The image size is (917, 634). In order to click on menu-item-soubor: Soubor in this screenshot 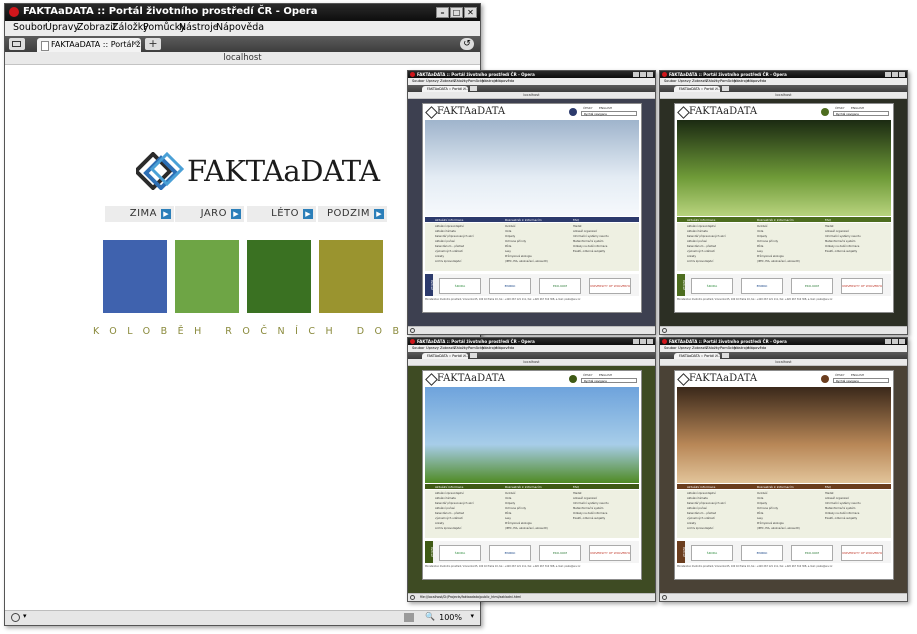, I will do `click(30, 27)`.